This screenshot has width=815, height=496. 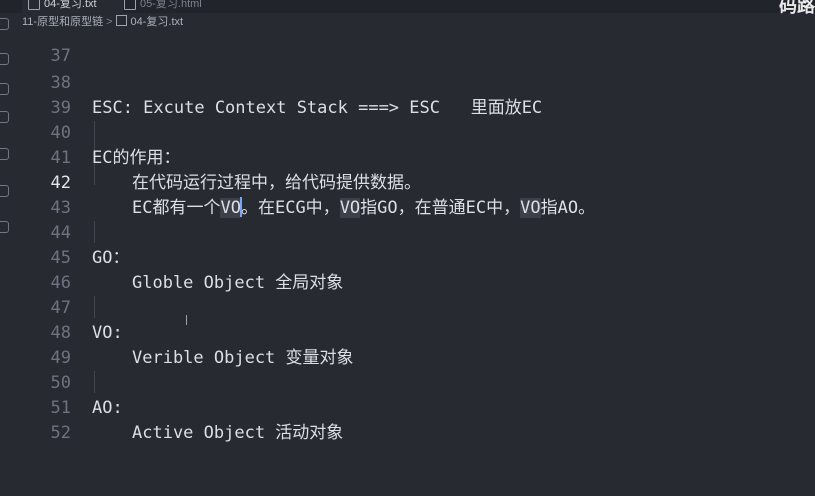 I want to click on activity-bar, so click(x=8, y=218).